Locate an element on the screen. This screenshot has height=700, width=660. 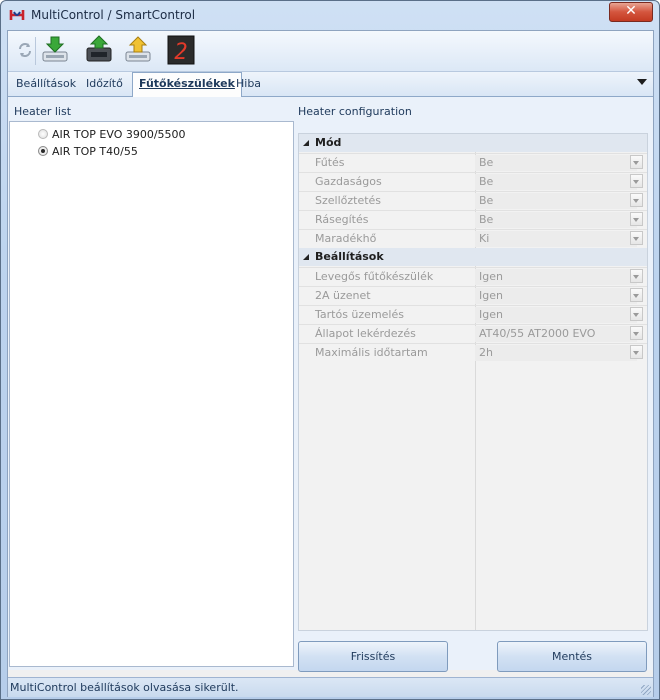
property-row: Állapot lekérdezés AT40/55 AT2000 EVO is located at coordinates (473, 334).